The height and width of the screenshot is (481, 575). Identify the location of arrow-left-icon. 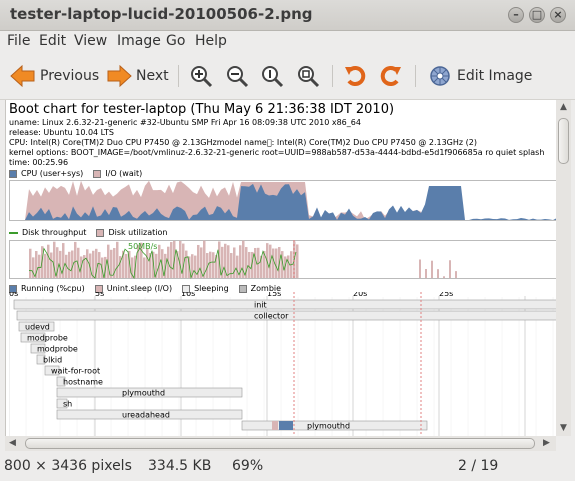
(22, 76).